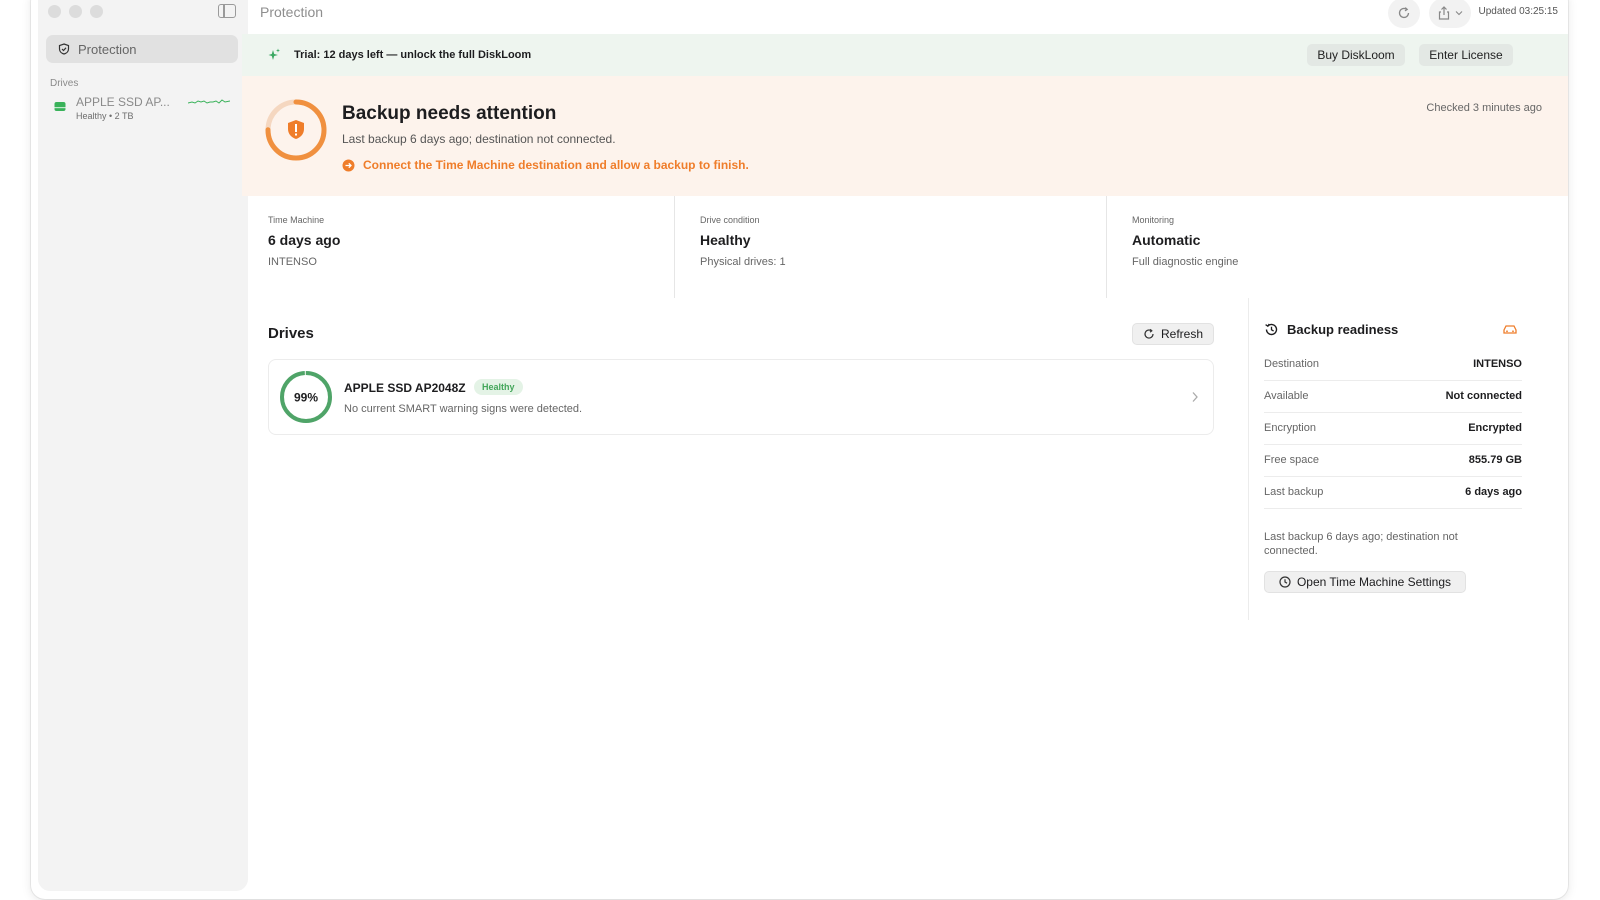 This screenshot has width=1600, height=900. What do you see at coordinates (1271, 329) in the screenshot?
I see `history-icon` at bounding box center [1271, 329].